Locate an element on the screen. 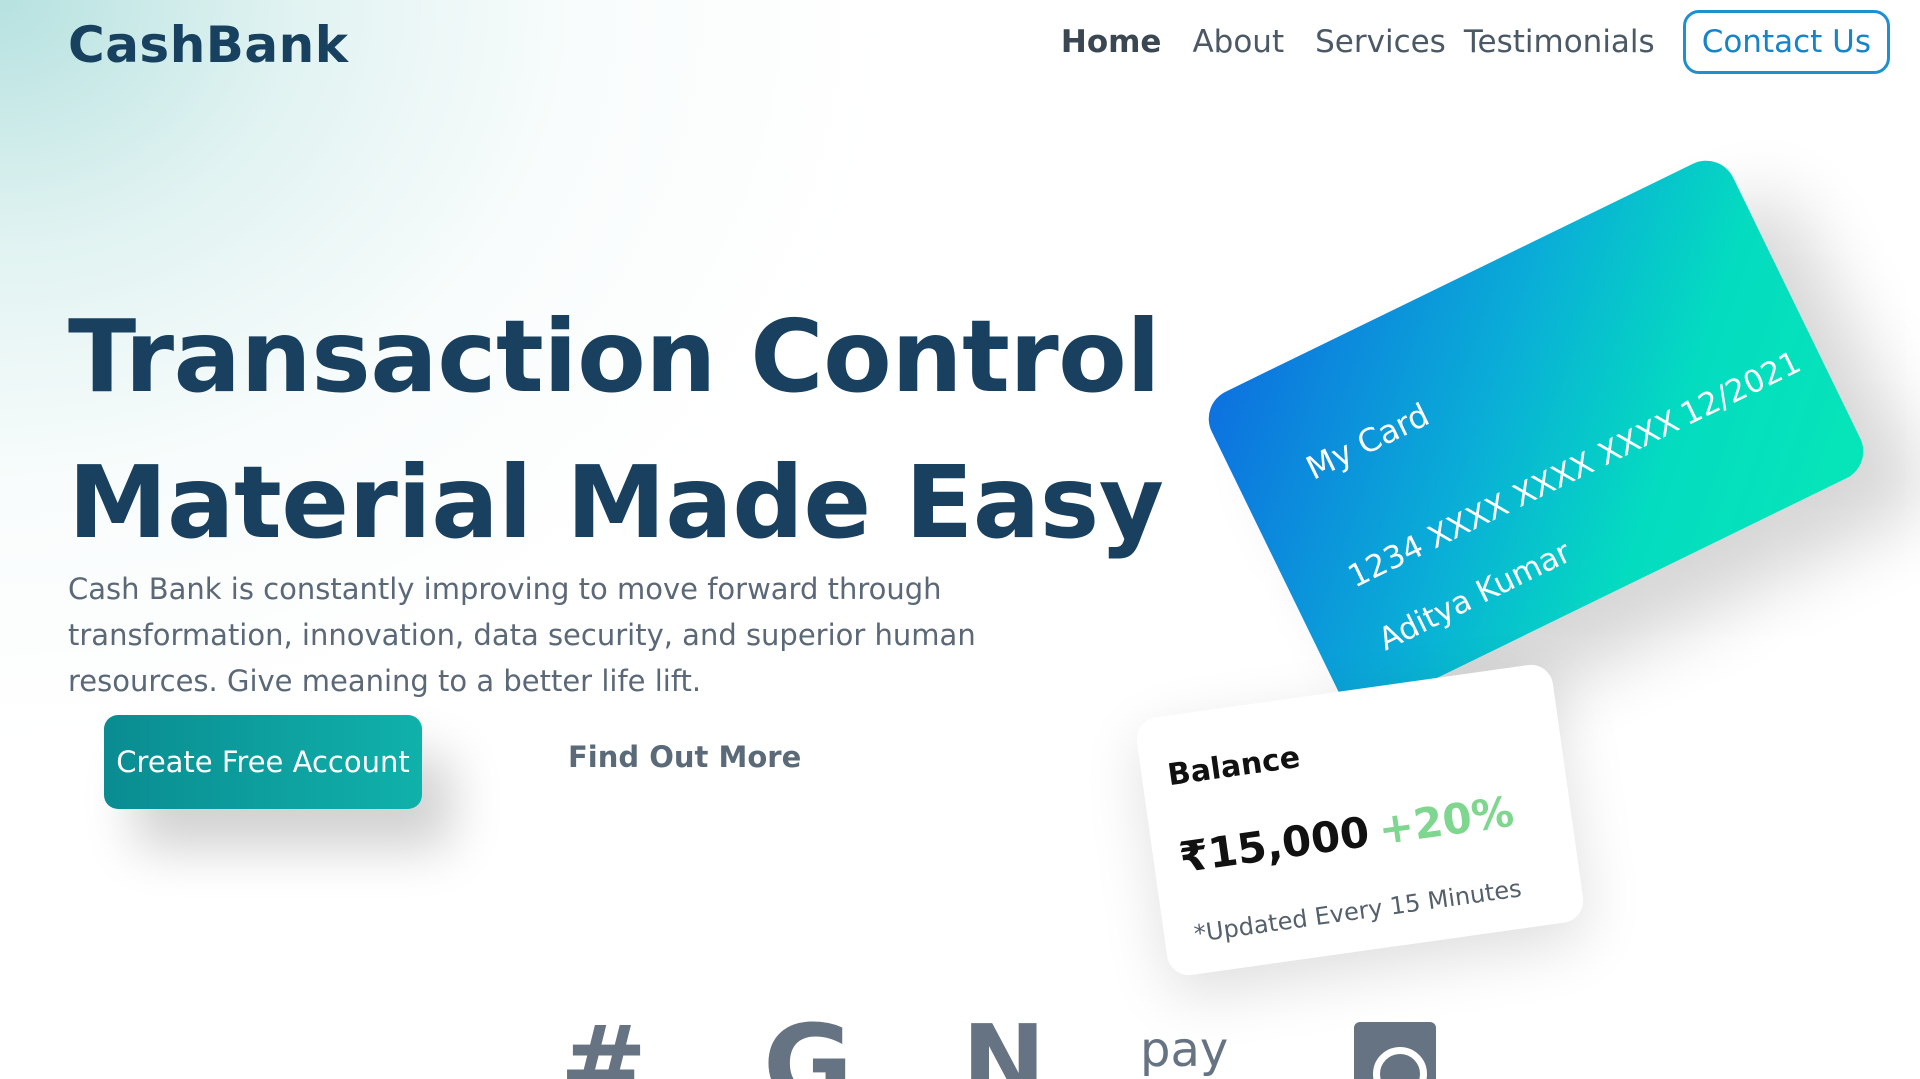 This screenshot has width=1920, height=1079. nav-services: Services is located at coordinates (1380, 42).